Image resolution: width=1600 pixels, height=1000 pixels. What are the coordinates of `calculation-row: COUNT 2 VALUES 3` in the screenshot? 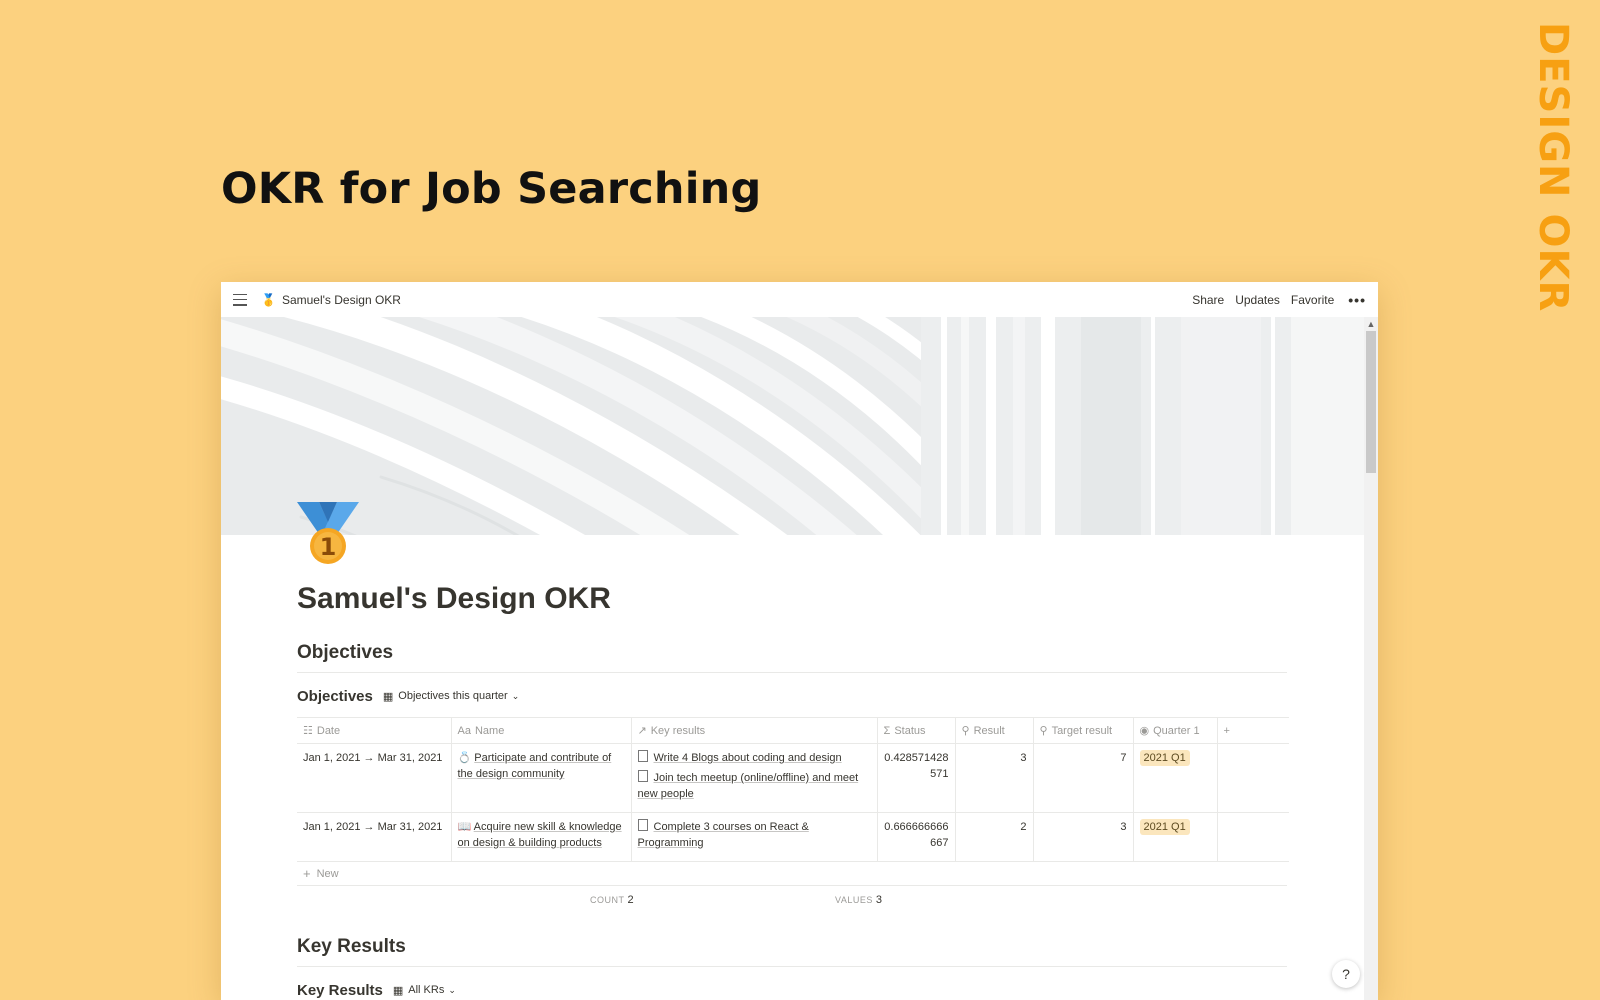 It's located at (792, 900).